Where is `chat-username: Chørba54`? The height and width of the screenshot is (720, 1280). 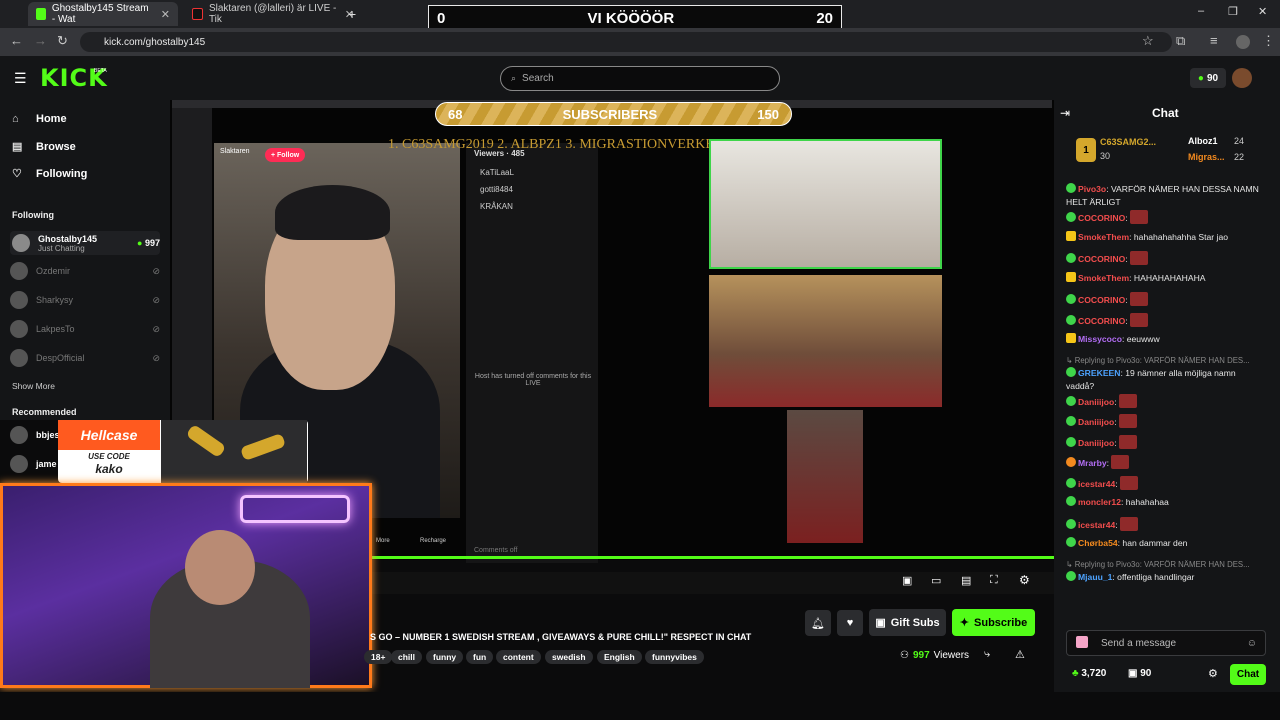 chat-username: Chørba54 is located at coordinates (1098, 543).